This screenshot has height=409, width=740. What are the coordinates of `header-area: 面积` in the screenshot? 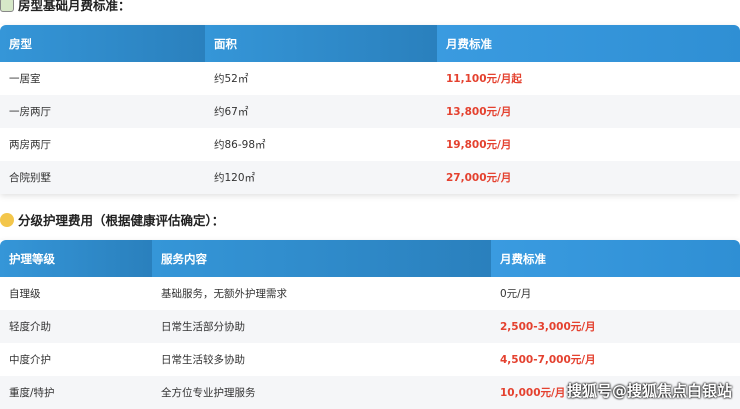 It's located at (321, 43).